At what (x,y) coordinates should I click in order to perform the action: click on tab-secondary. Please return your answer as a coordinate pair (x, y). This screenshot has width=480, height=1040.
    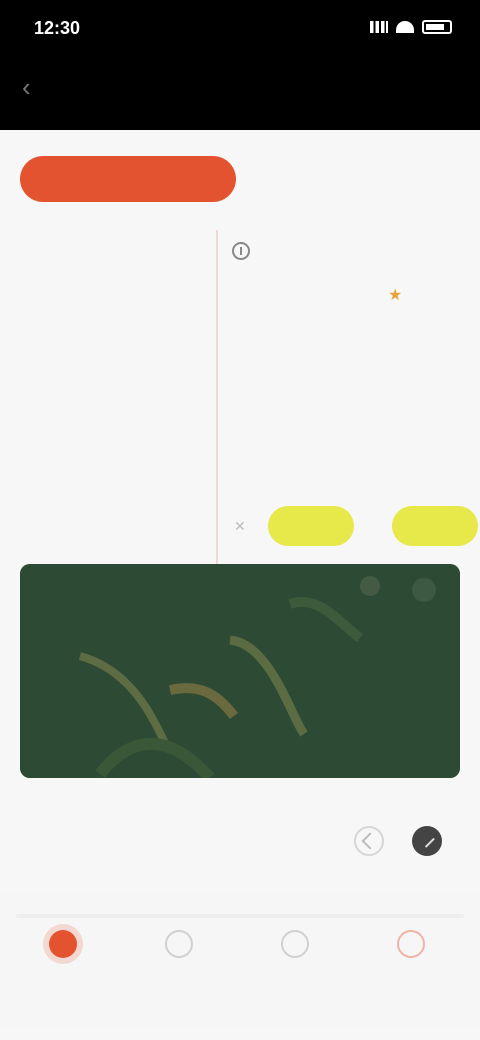
    Looking at the image, I should click on (360, 179).